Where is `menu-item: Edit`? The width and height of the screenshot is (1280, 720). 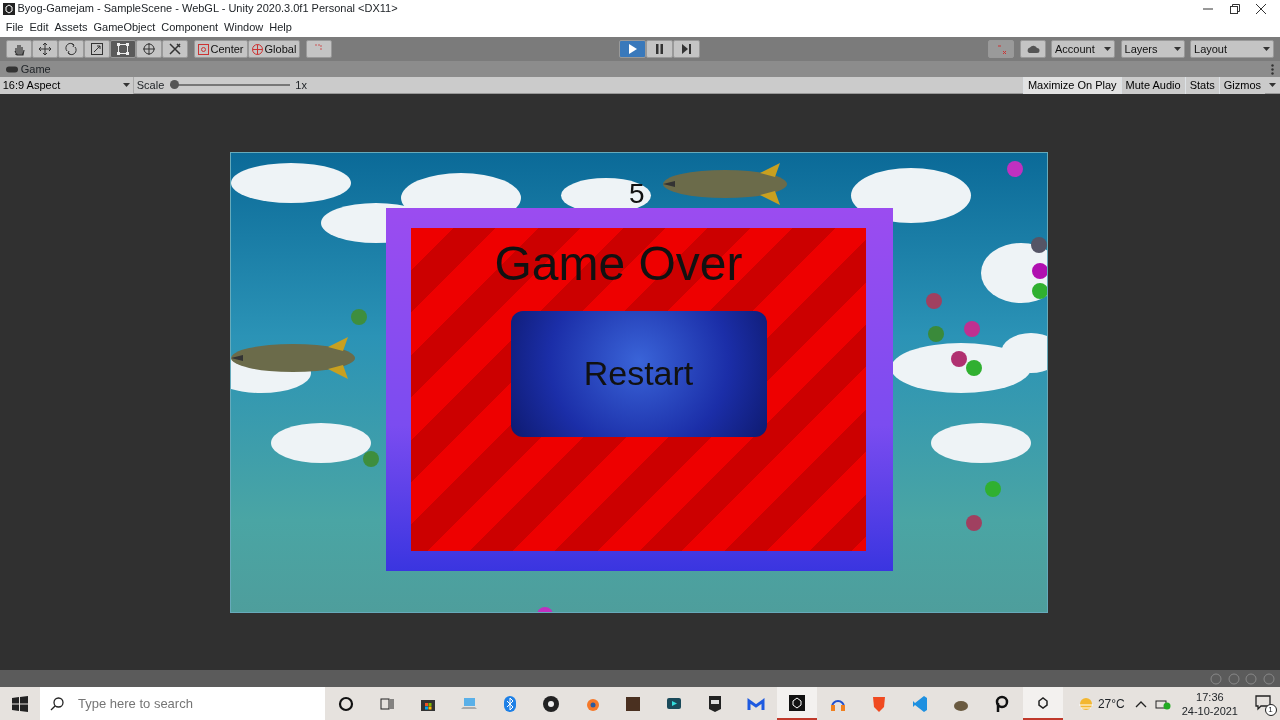
menu-item: Edit is located at coordinates (39, 27).